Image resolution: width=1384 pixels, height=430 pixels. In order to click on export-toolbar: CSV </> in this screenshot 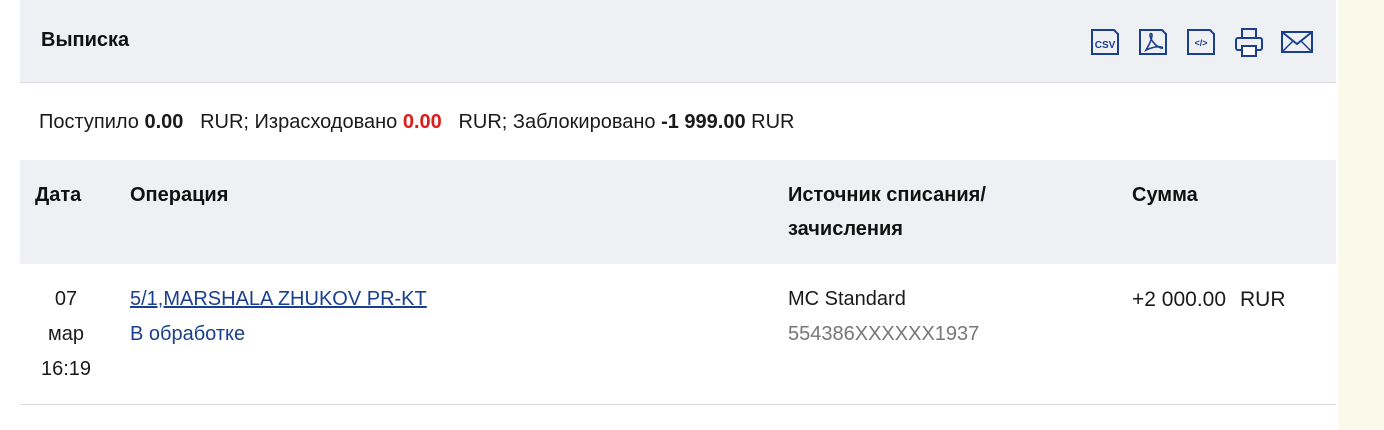, I will do `click(1201, 42)`.